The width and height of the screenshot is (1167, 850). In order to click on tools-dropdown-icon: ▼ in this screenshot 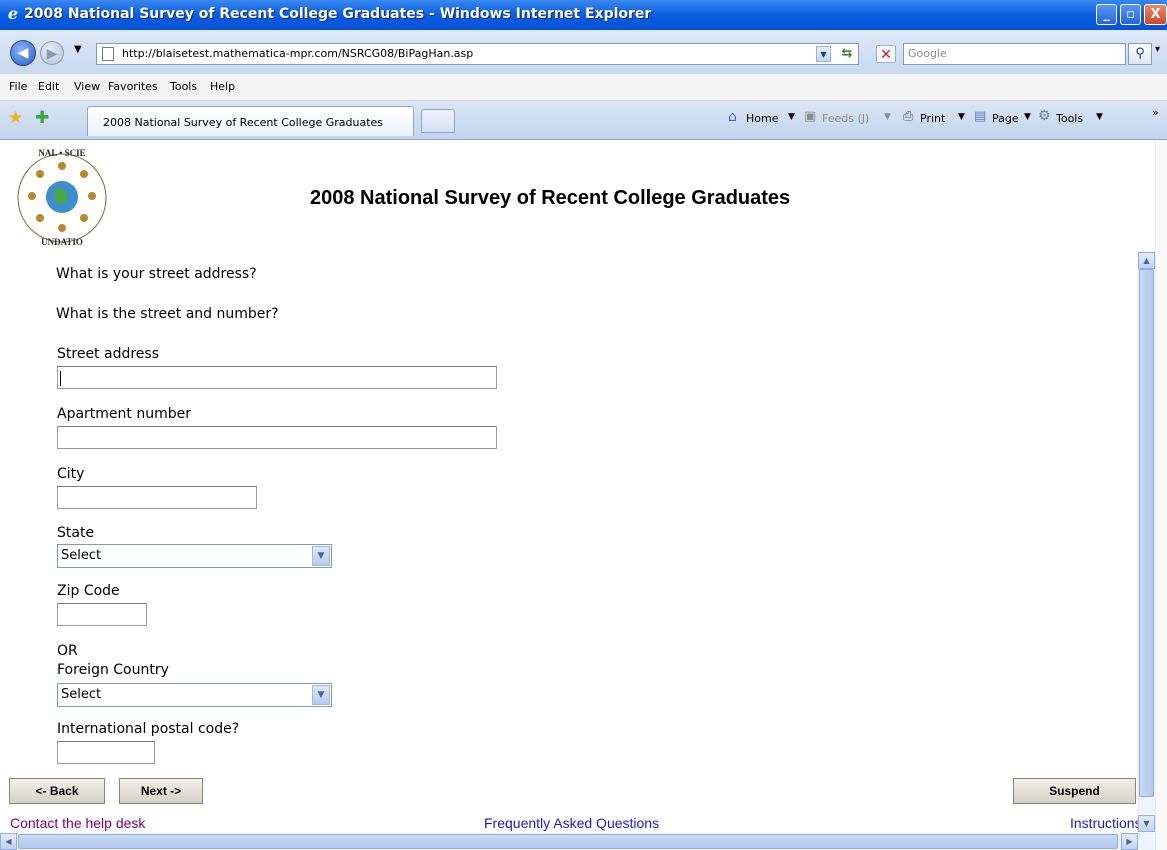, I will do `click(1099, 117)`.